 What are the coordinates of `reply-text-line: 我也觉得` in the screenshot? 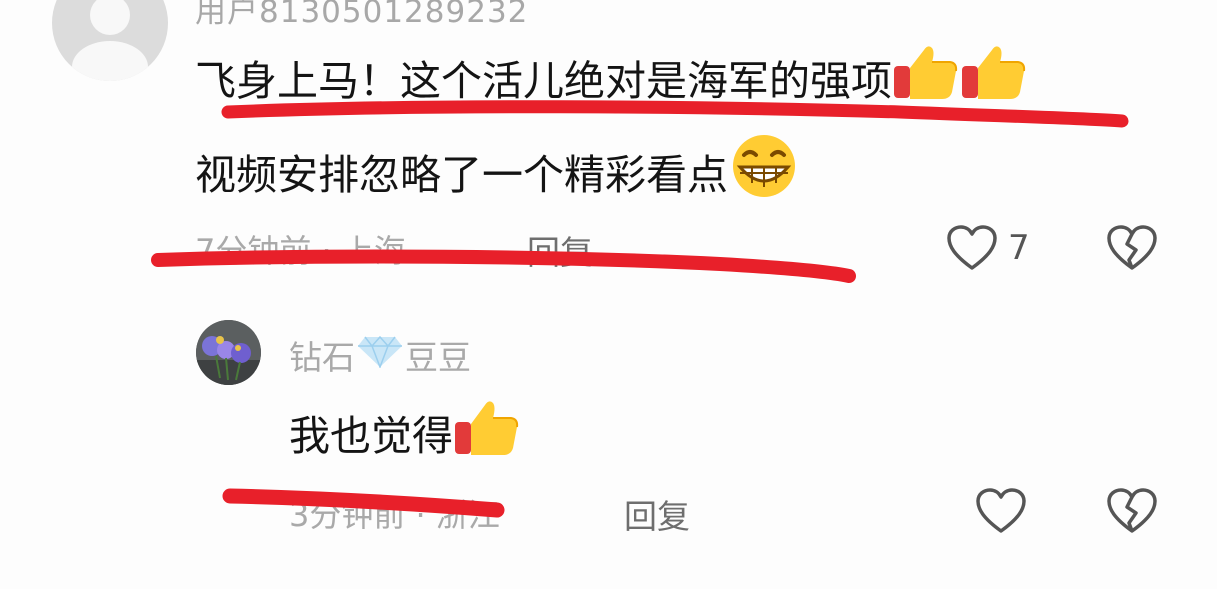 It's located at (405, 432).